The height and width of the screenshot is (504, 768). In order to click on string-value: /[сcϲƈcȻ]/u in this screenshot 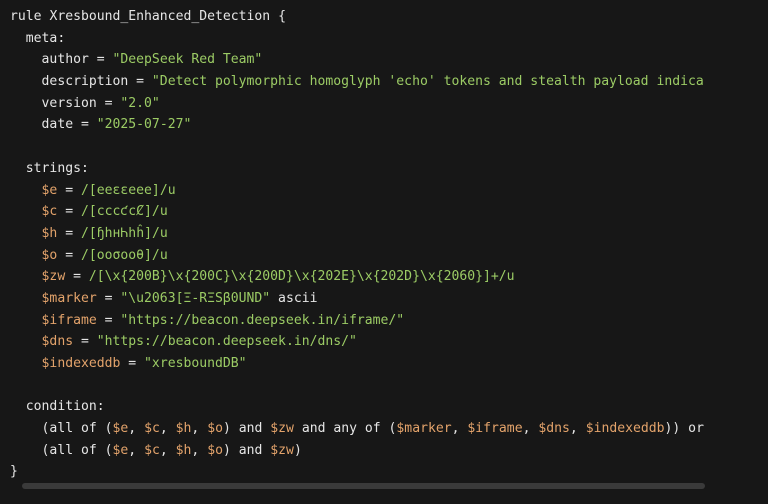, I will do `click(124, 212)`.